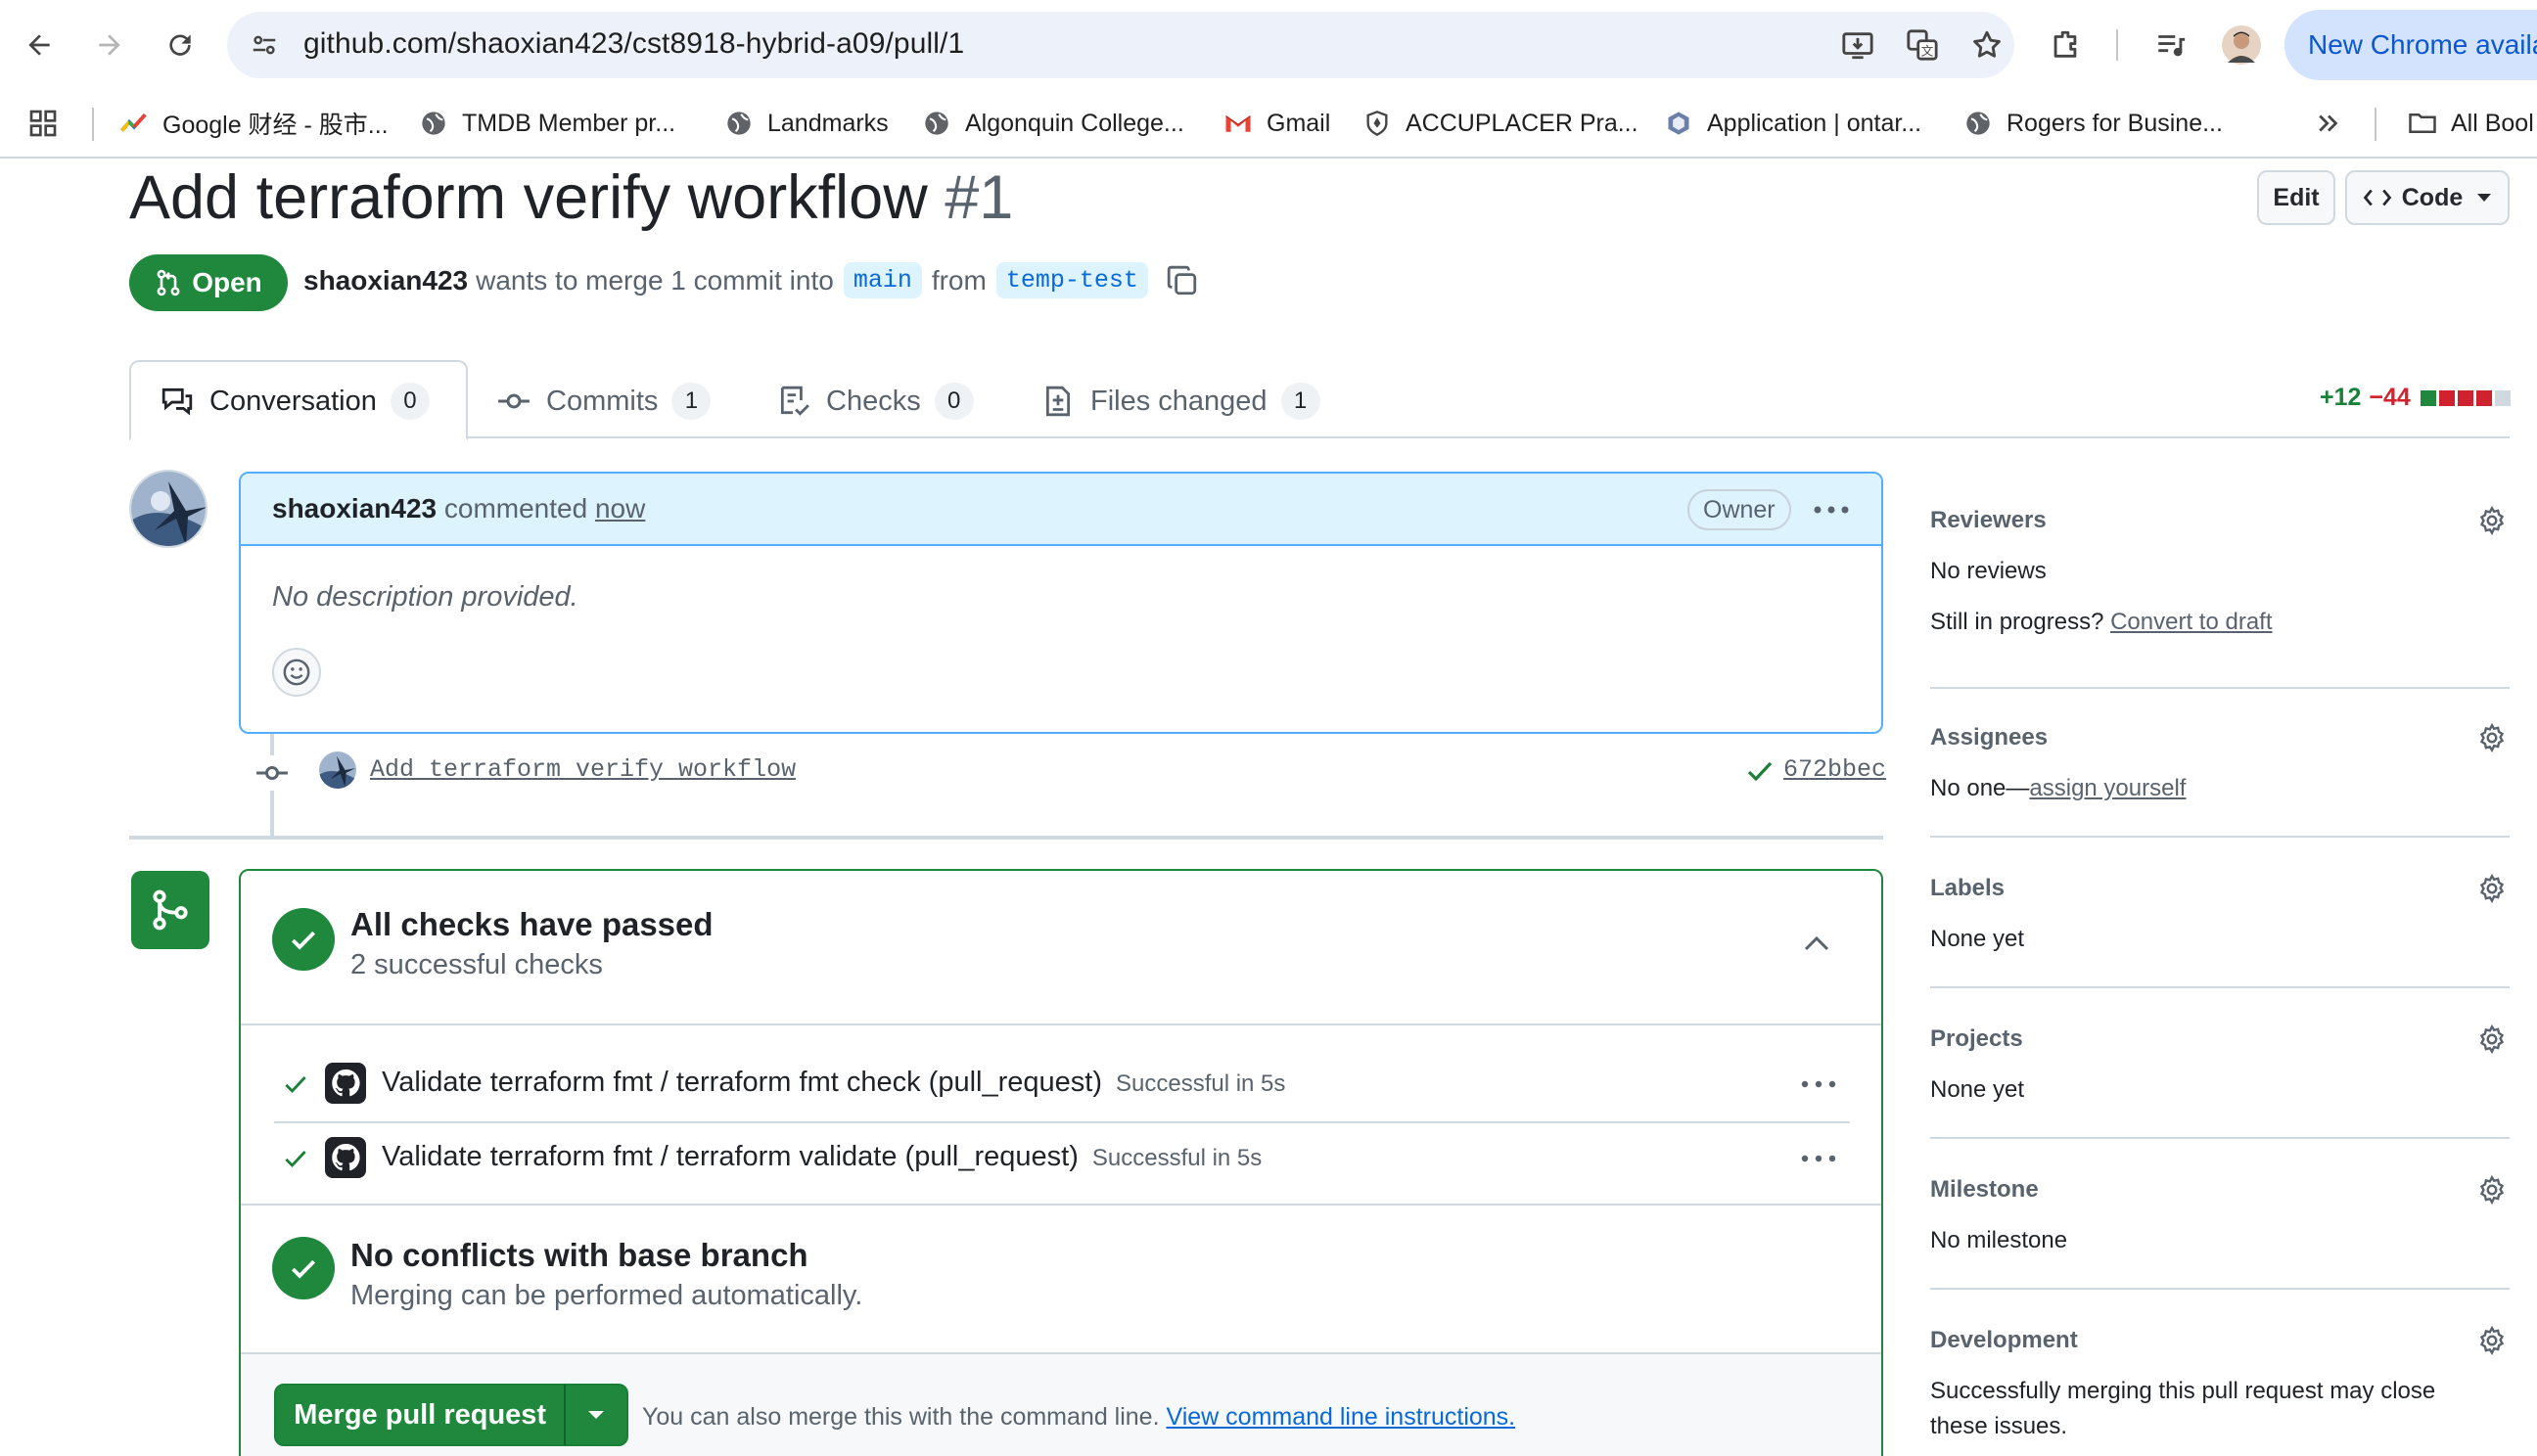 The width and height of the screenshot is (2537, 1456). Describe the element at coordinates (1816, 943) in the screenshot. I see `chevron-up-icon` at that location.